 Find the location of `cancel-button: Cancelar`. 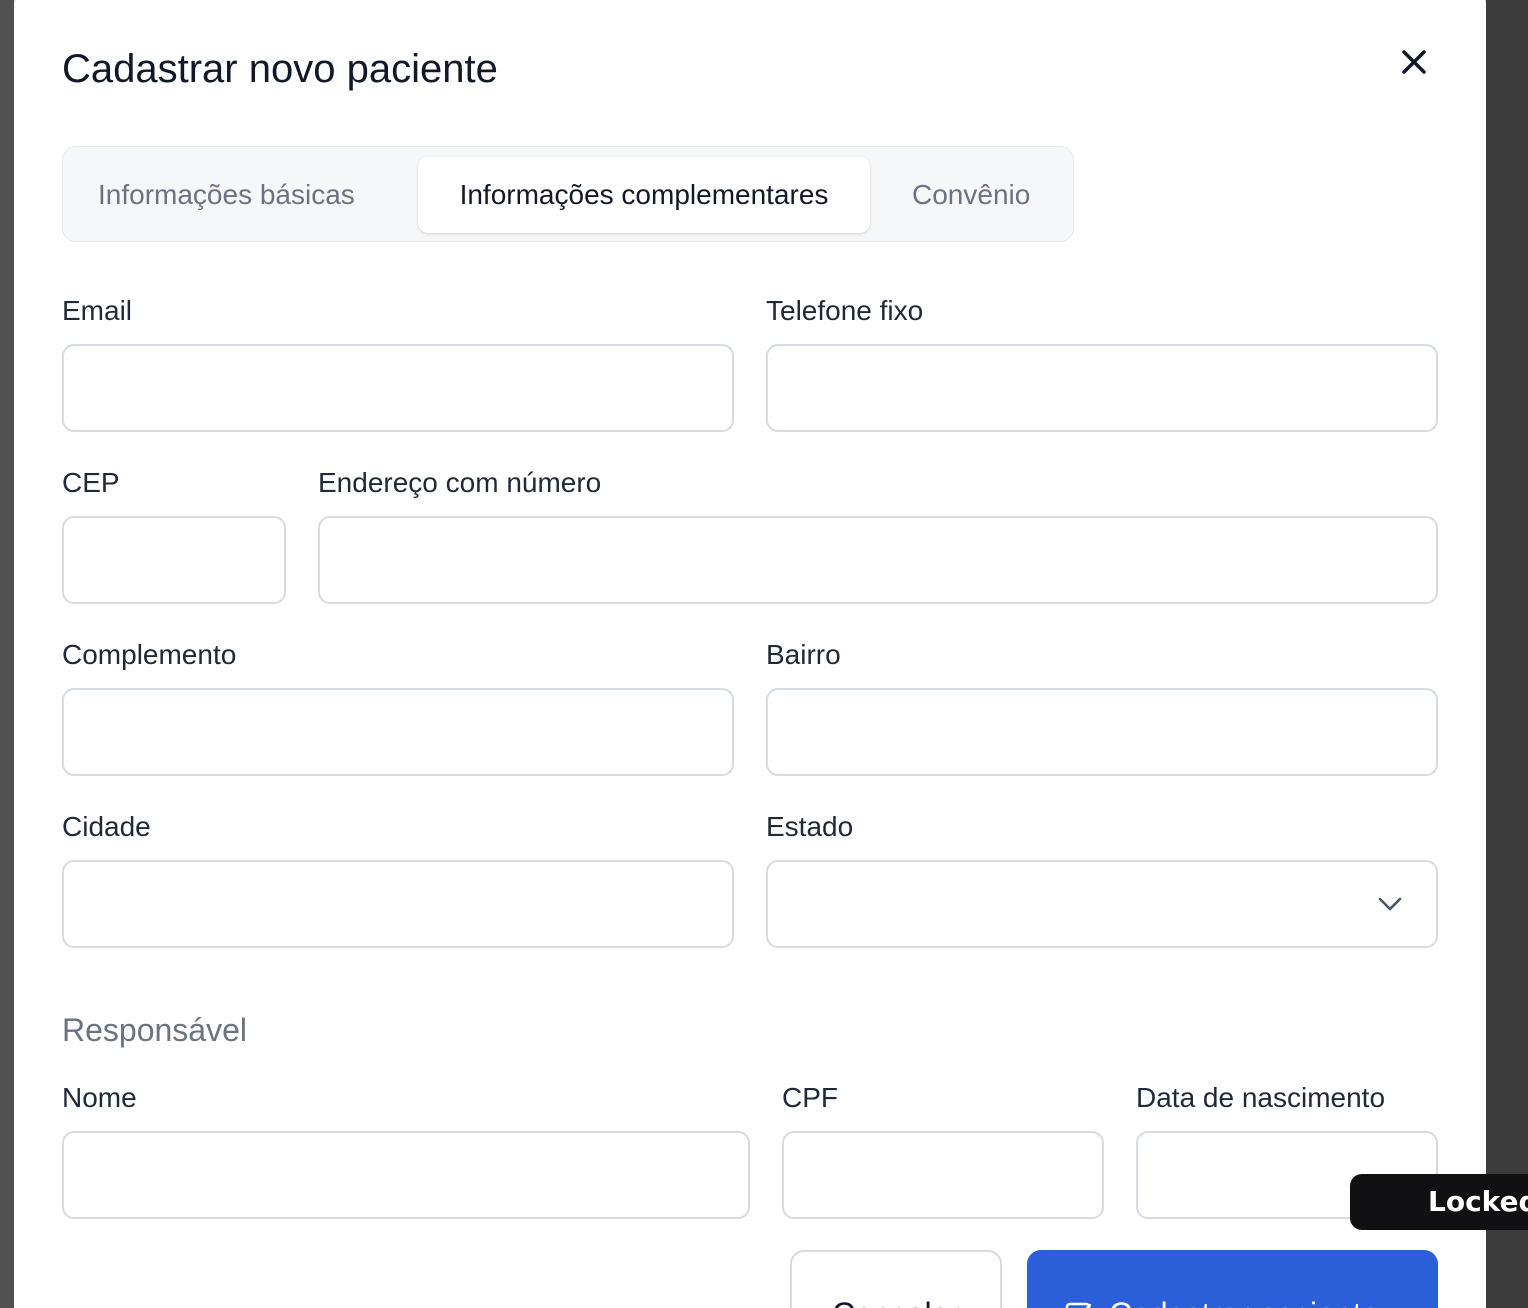

cancel-button: Cancelar is located at coordinates (896, 1279).